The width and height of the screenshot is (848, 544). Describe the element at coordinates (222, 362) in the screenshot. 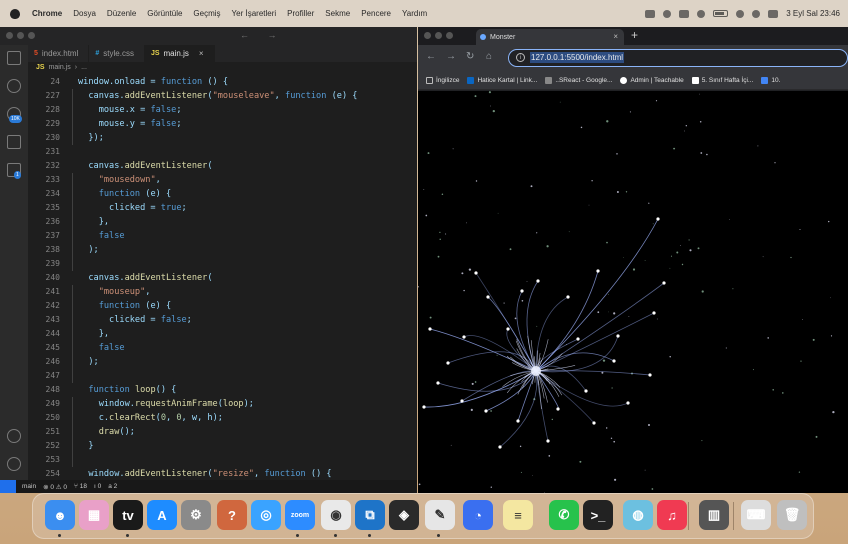

I see `code-line: 246 );` at that location.